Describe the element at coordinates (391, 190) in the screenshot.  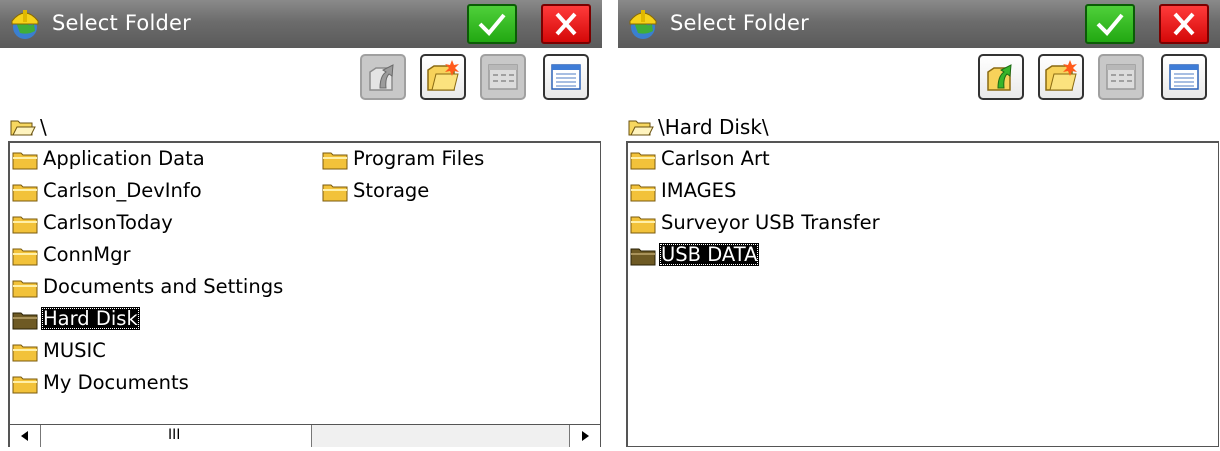
I see `folder-label: Storage` at that location.